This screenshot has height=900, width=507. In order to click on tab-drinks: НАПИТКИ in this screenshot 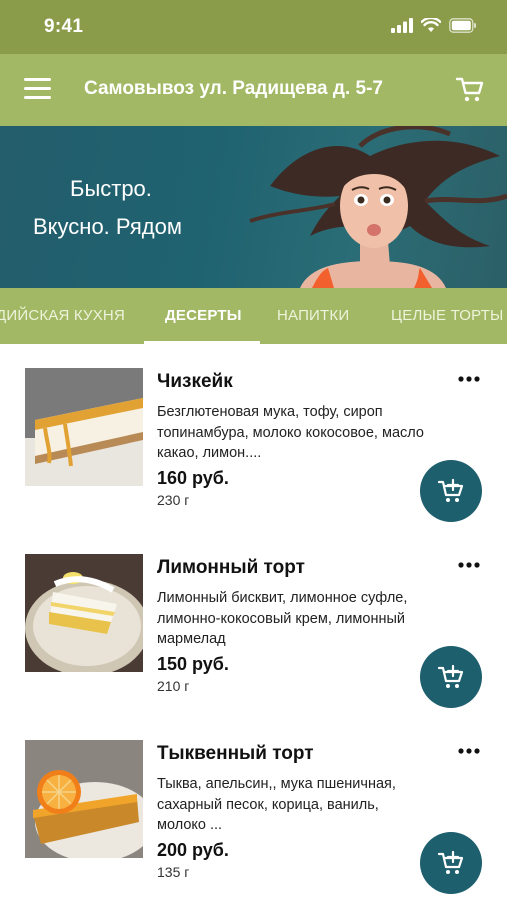, I will do `click(313, 316)`.